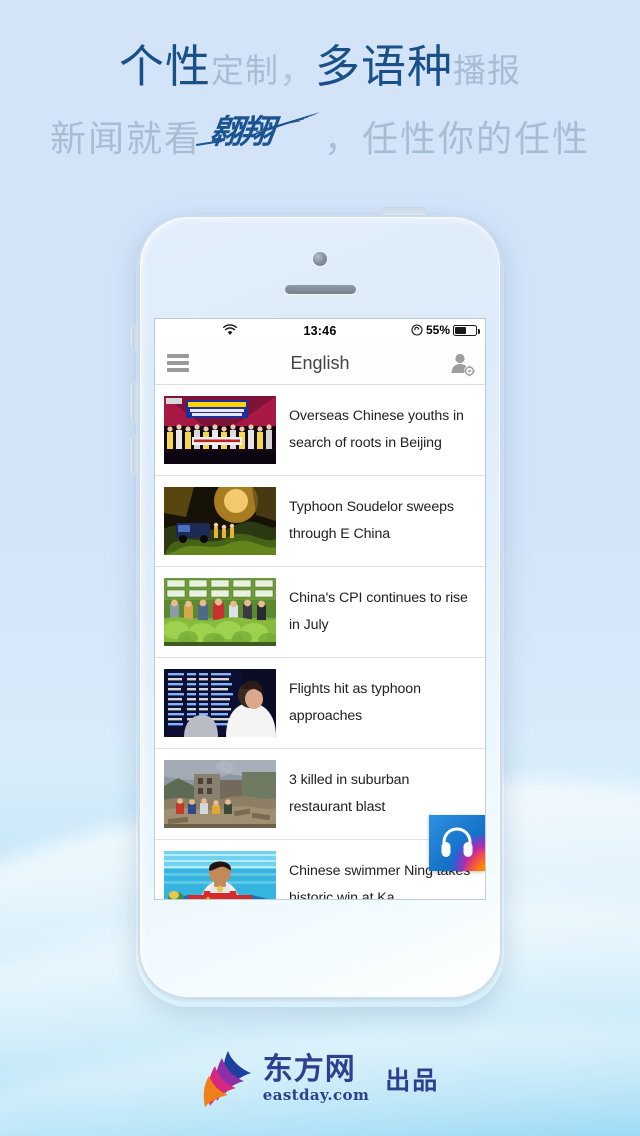 Image resolution: width=640 pixels, height=1136 pixels. I want to click on phone-mute-switch, so click(135, 338).